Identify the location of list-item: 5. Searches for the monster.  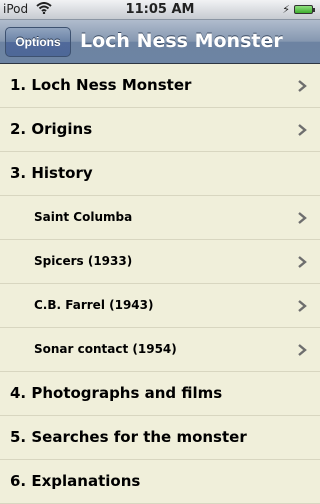
(160, 438).